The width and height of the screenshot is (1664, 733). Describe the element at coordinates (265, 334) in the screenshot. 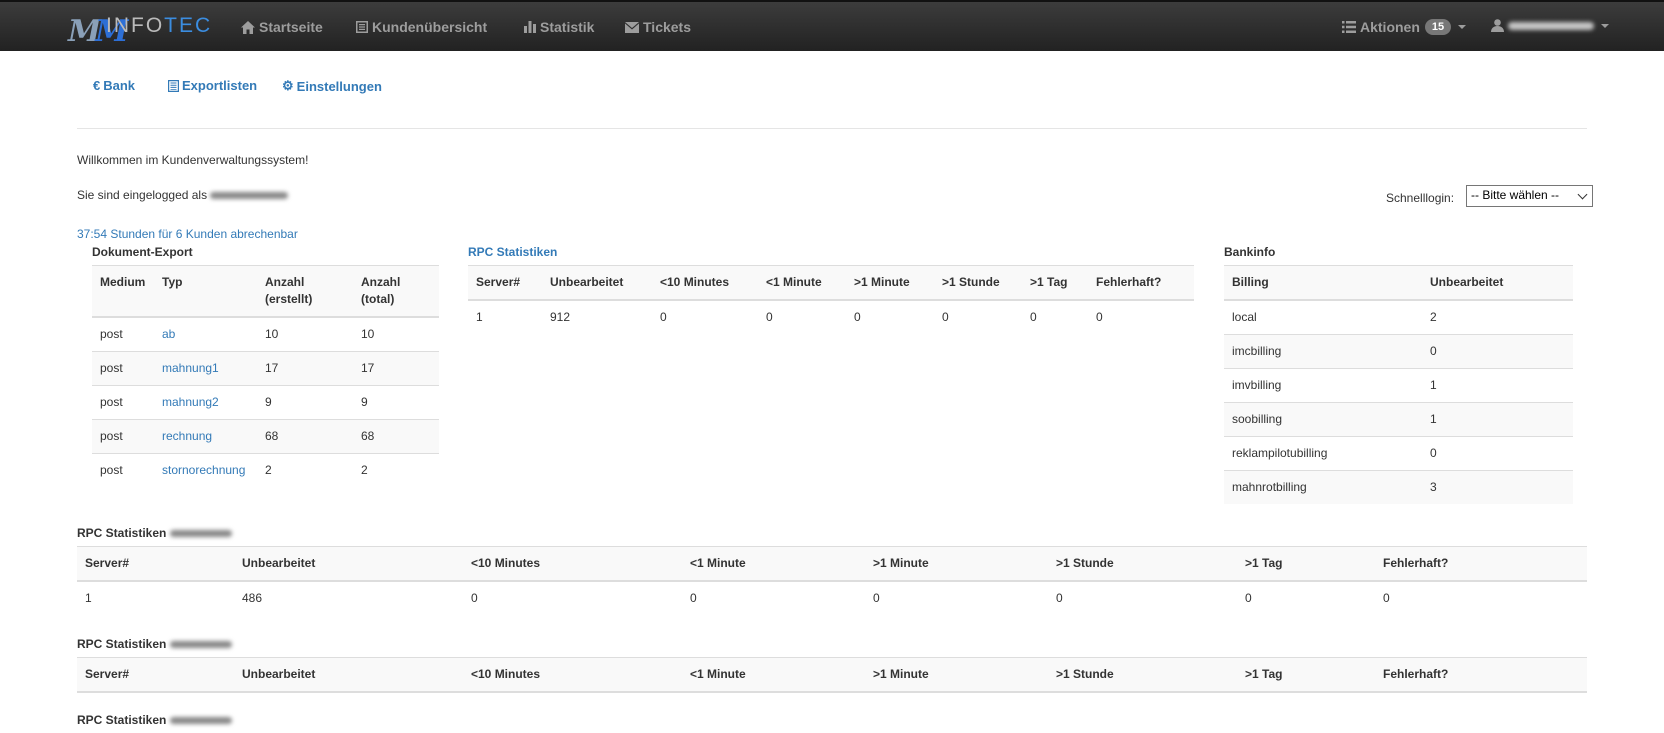

I see `table-row: post ab 10 10` at that location.